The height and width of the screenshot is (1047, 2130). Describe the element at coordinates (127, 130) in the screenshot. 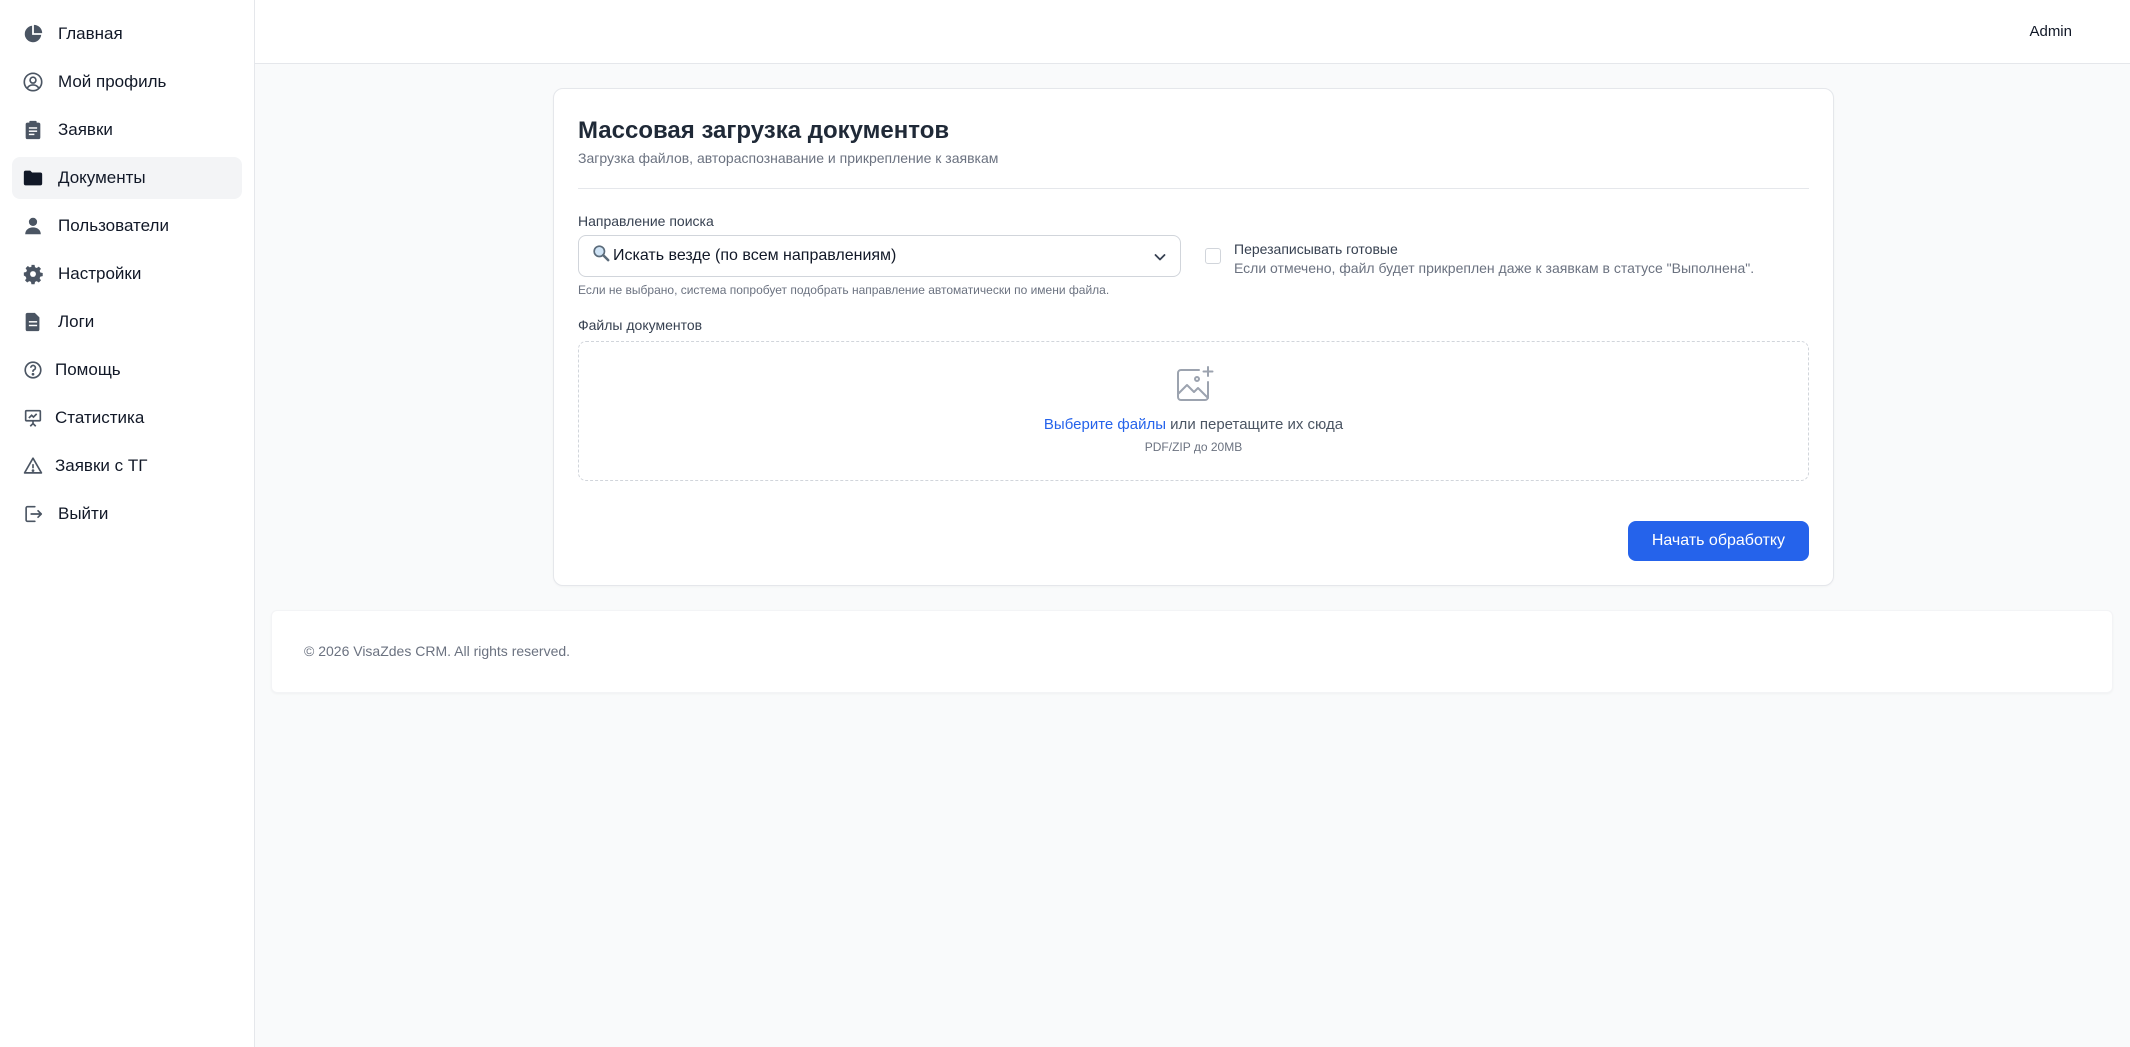

I see `sidebar-item-requests: Заявки` at that location.